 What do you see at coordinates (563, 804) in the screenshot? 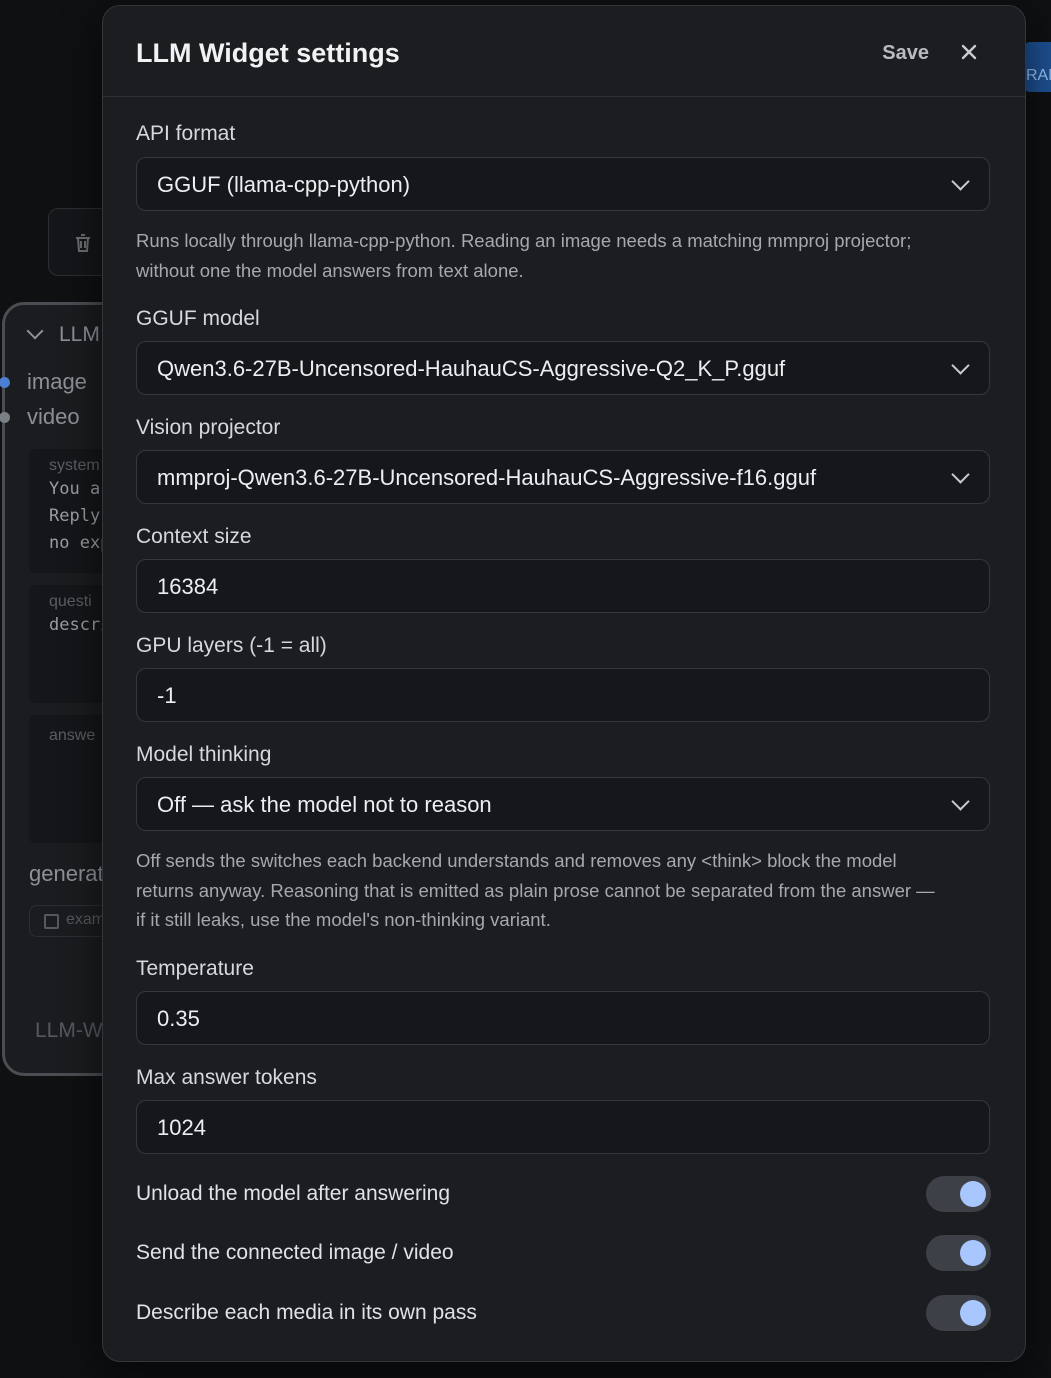
I see `model-thinking-select: Off — ask the model not to reason` at bounding box center [563, 804].